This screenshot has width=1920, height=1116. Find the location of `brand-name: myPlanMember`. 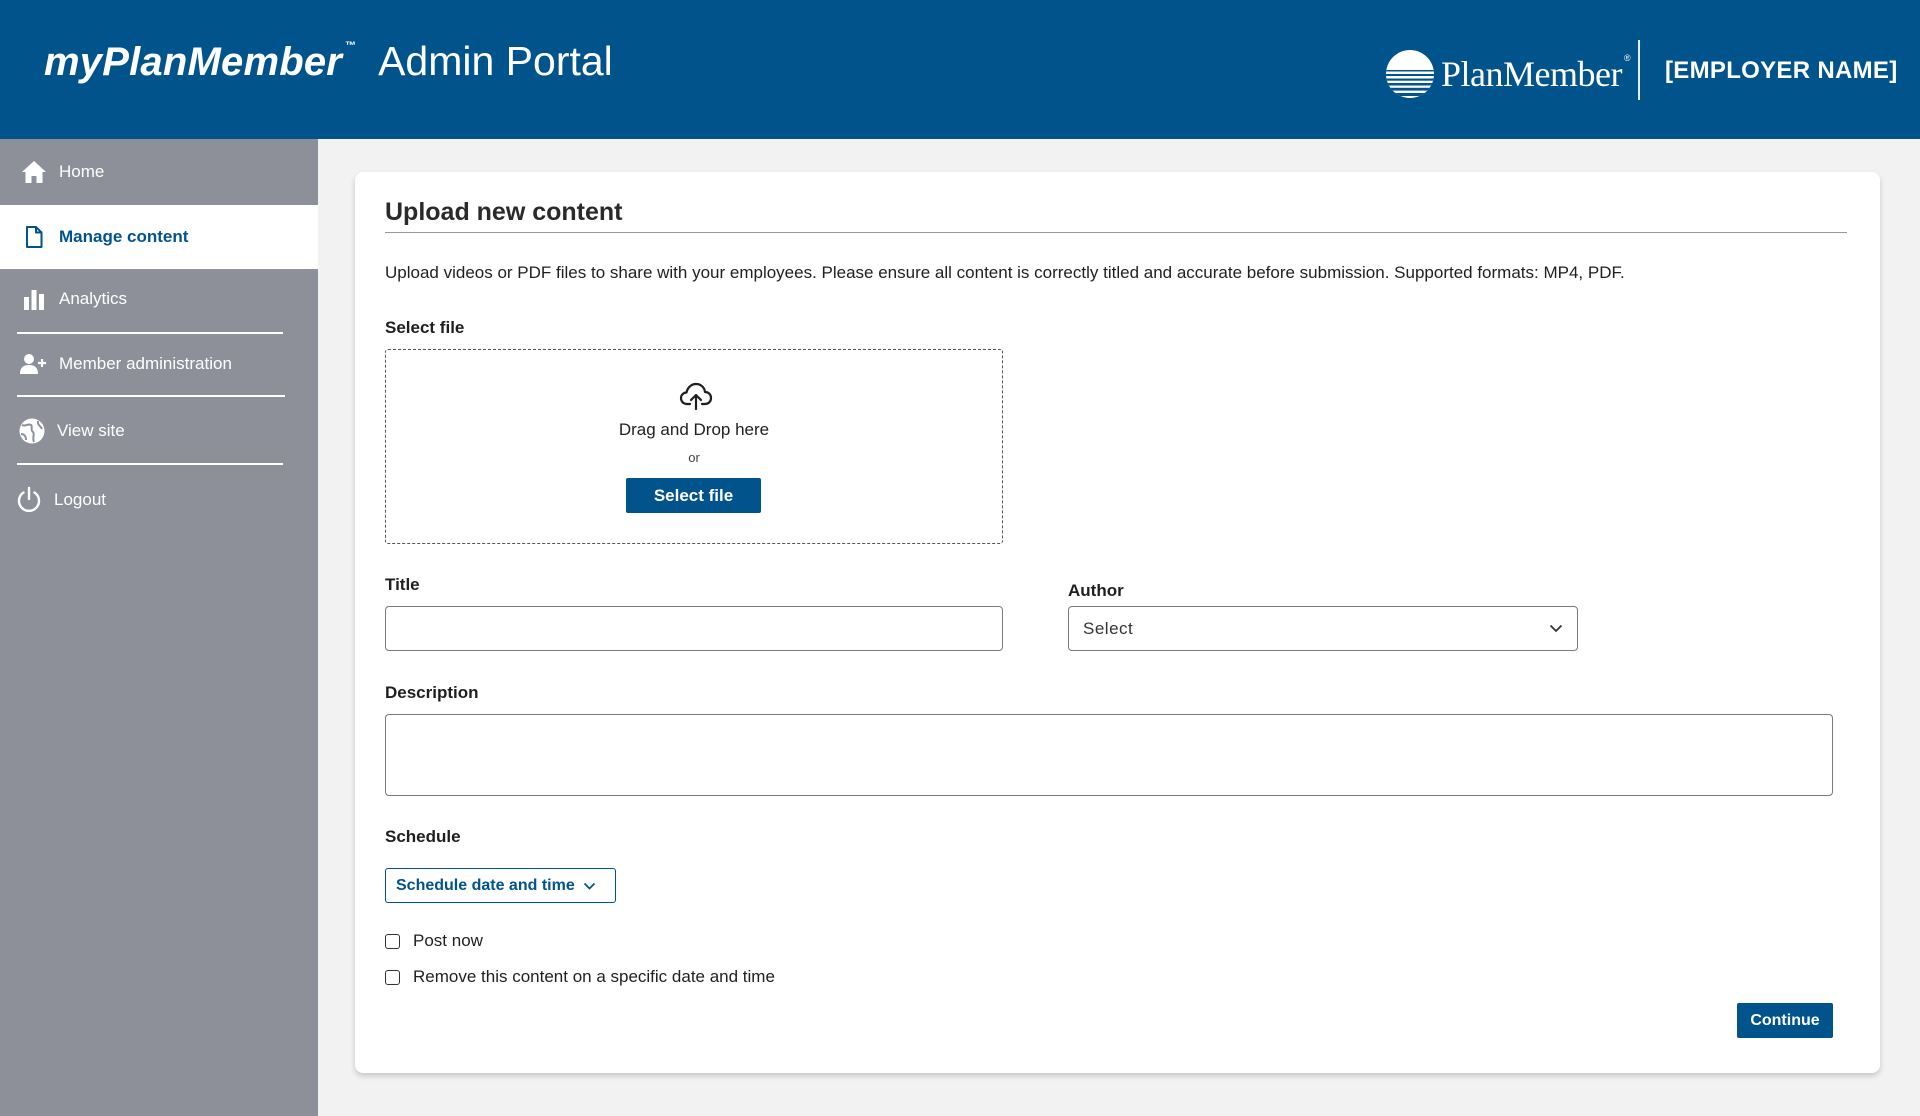

brand-name: myPlanMember is located at coordinates (193, 62).